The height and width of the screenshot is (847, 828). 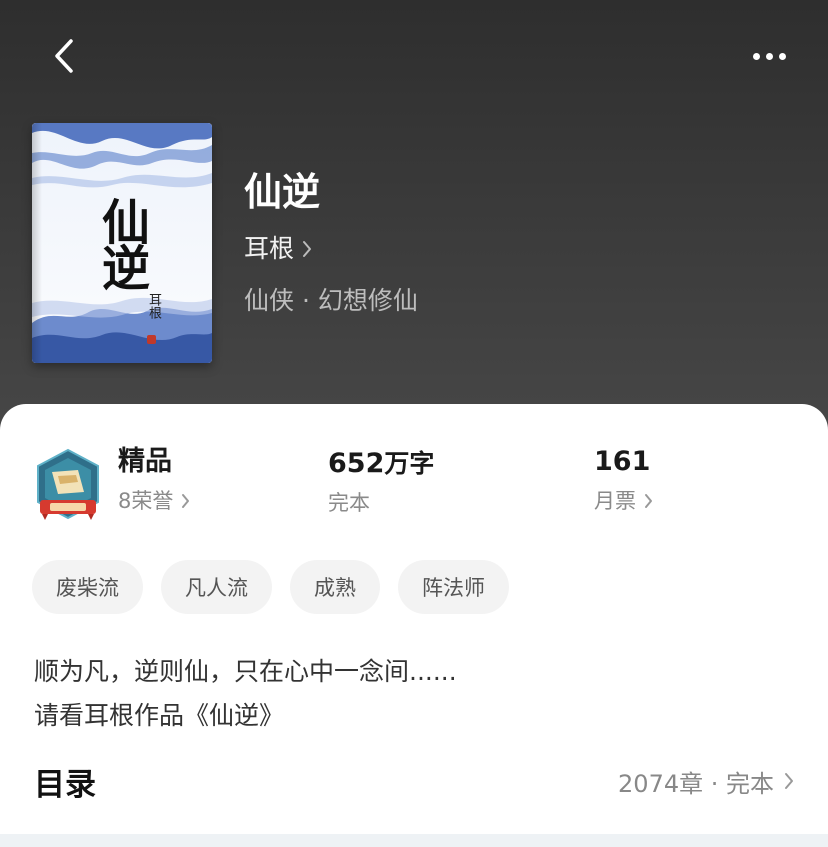 What do you see at coordinates (154, 480) in the screenshot?
I see `honor-stat: 精品 8荣誉` at bounding box center [154, 480].